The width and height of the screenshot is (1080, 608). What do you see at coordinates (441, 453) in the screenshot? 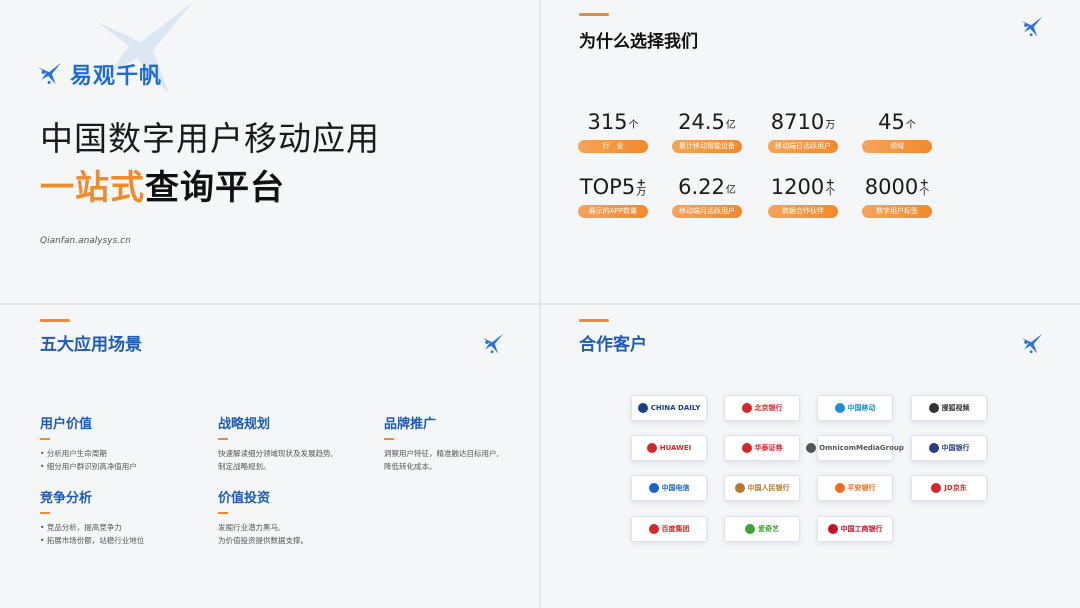
I see `scenario-line: 洞察用户特征，精准触达目标用户,` at bounding box center [441, 453].